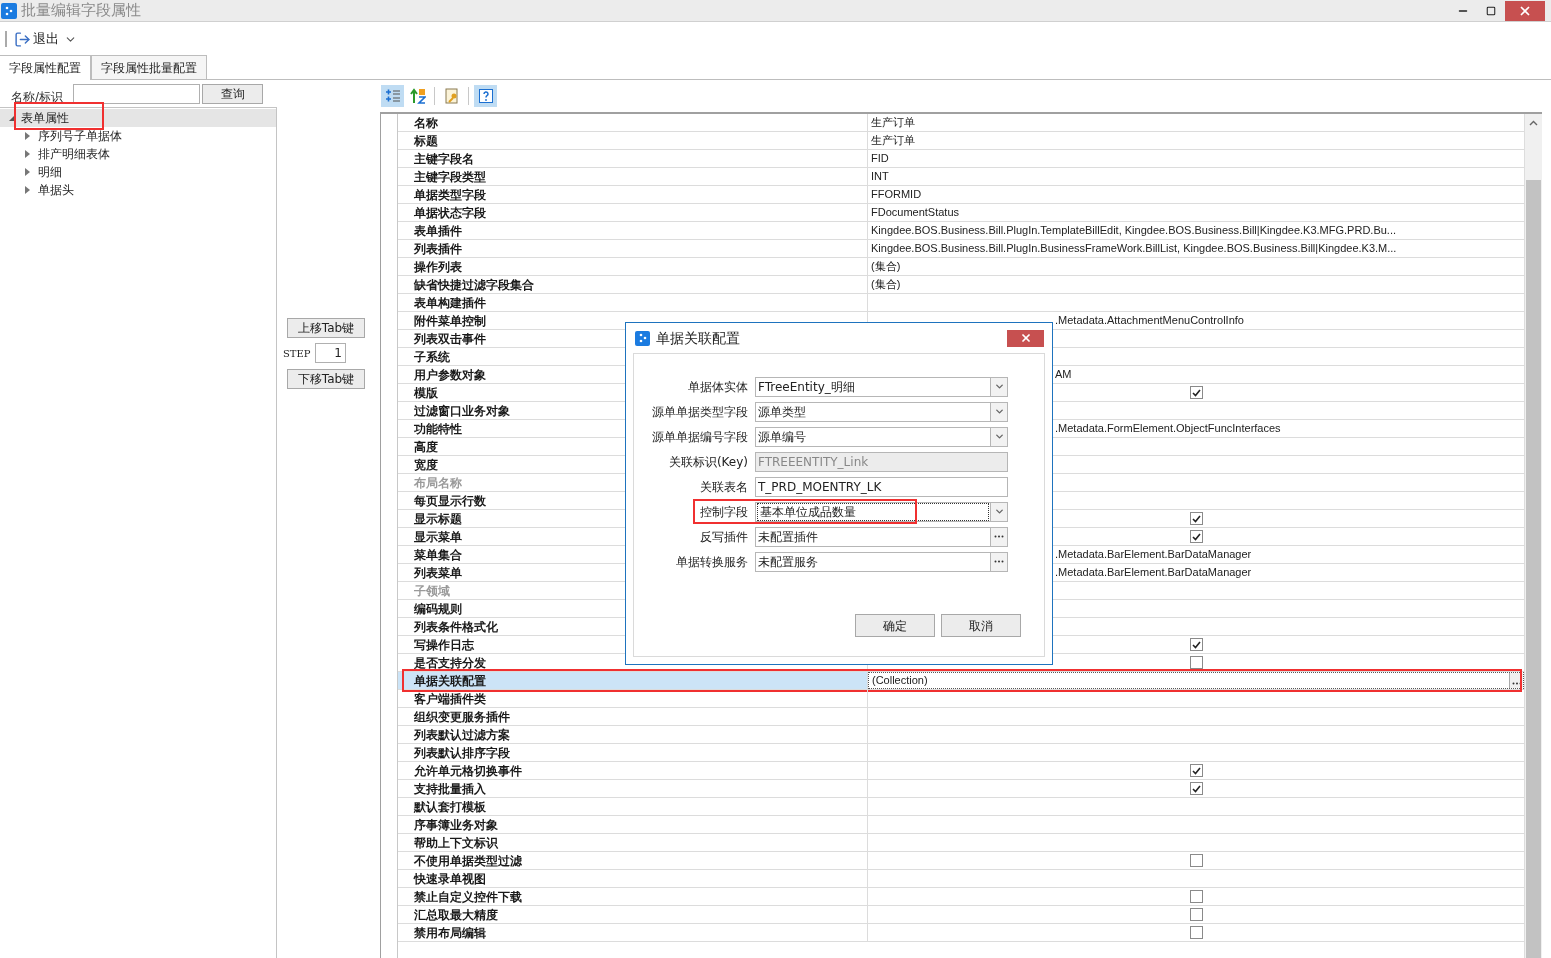  I want to click on dropdown-field: 基本单位成品数量, so click(881, 511).